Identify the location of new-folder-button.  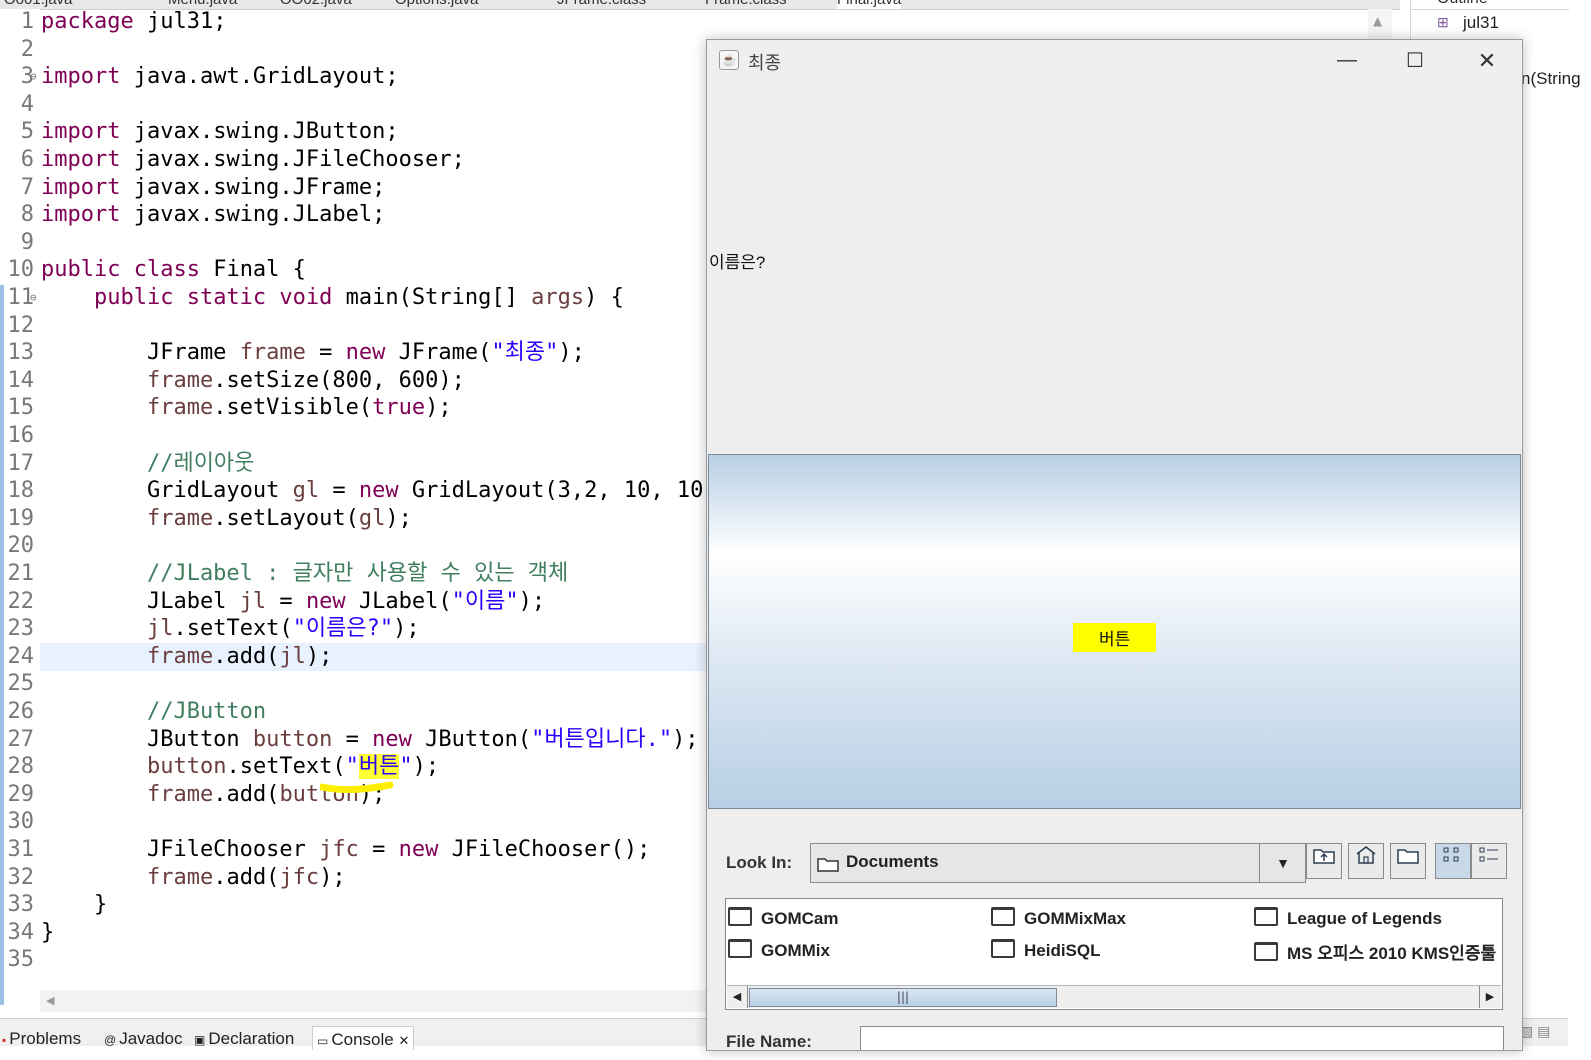
(1408, 861).